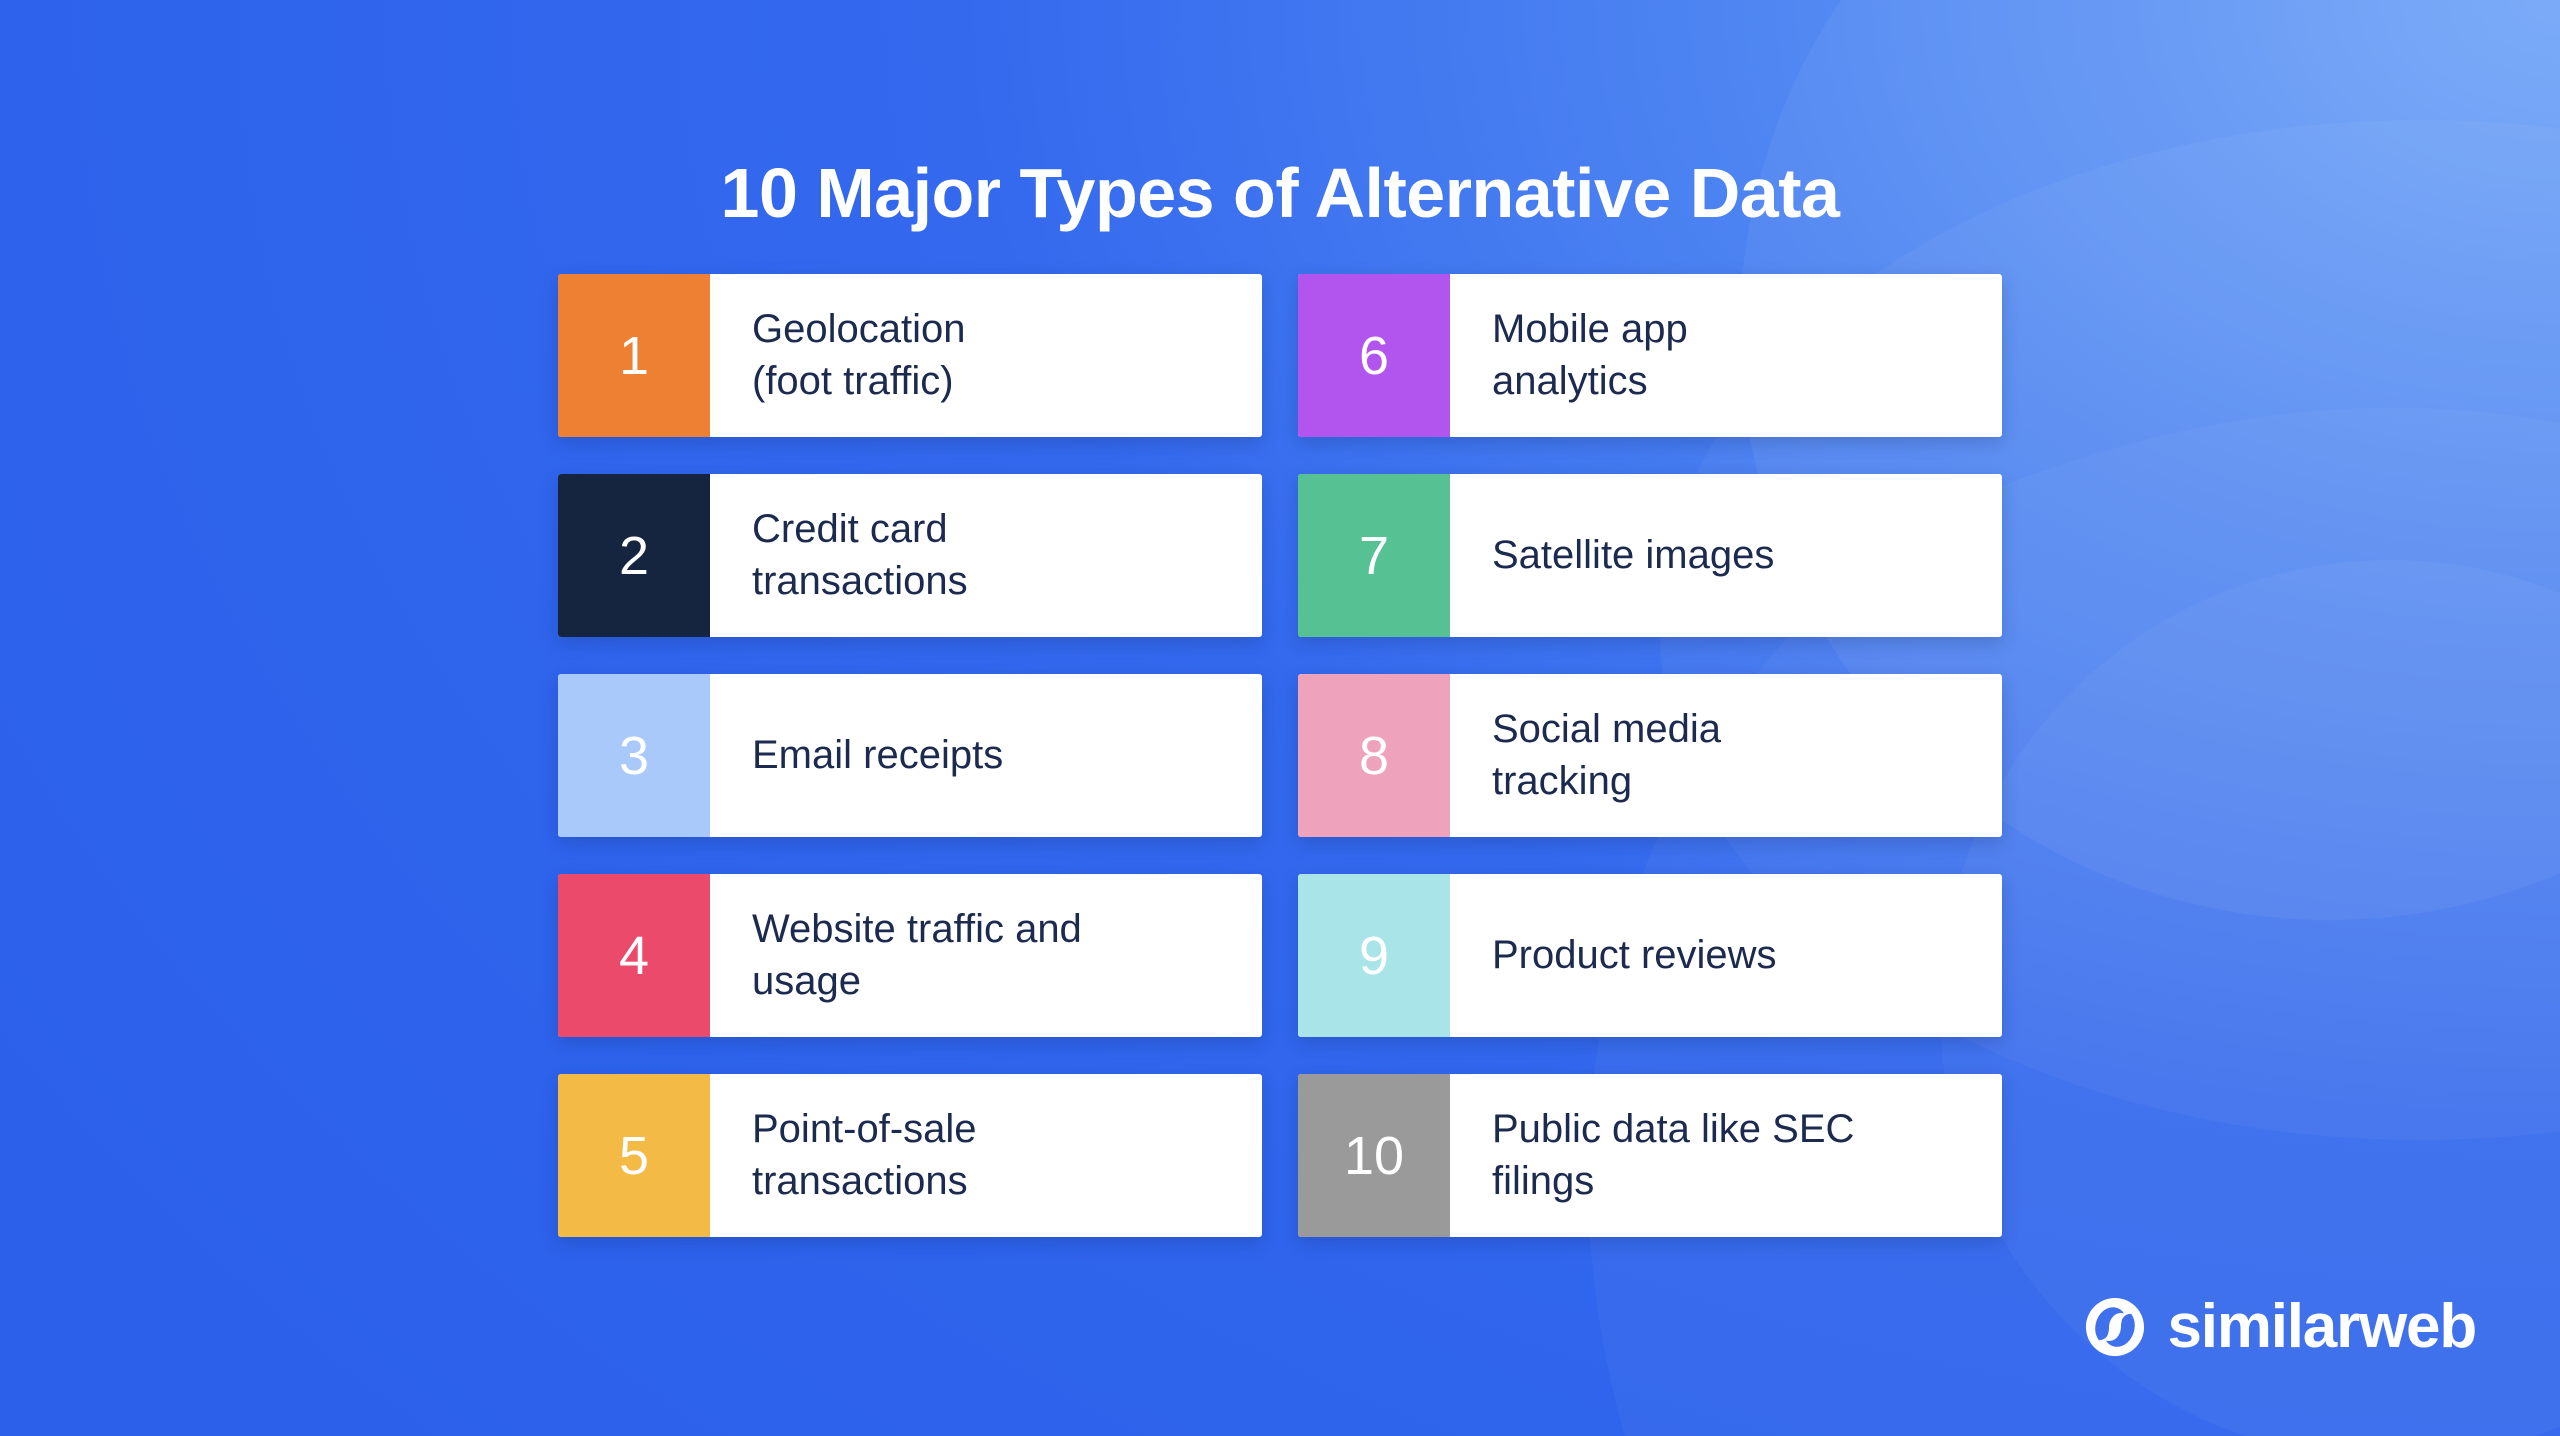  I want to click on data-type-card: 6 Mobile app analytics, so click(1650, 355).